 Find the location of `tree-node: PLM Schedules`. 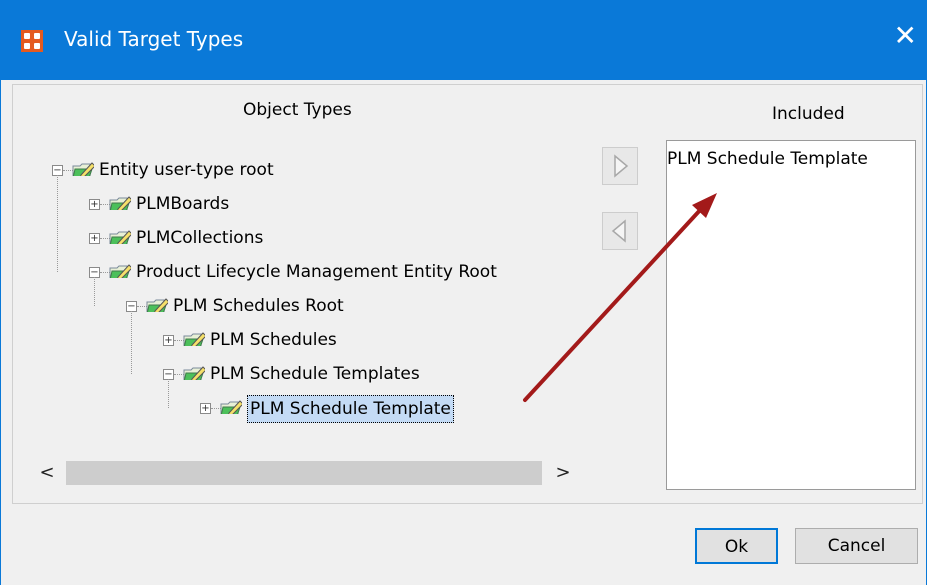

tree-node: PLM Schedules is located at coordinates (273, 340).